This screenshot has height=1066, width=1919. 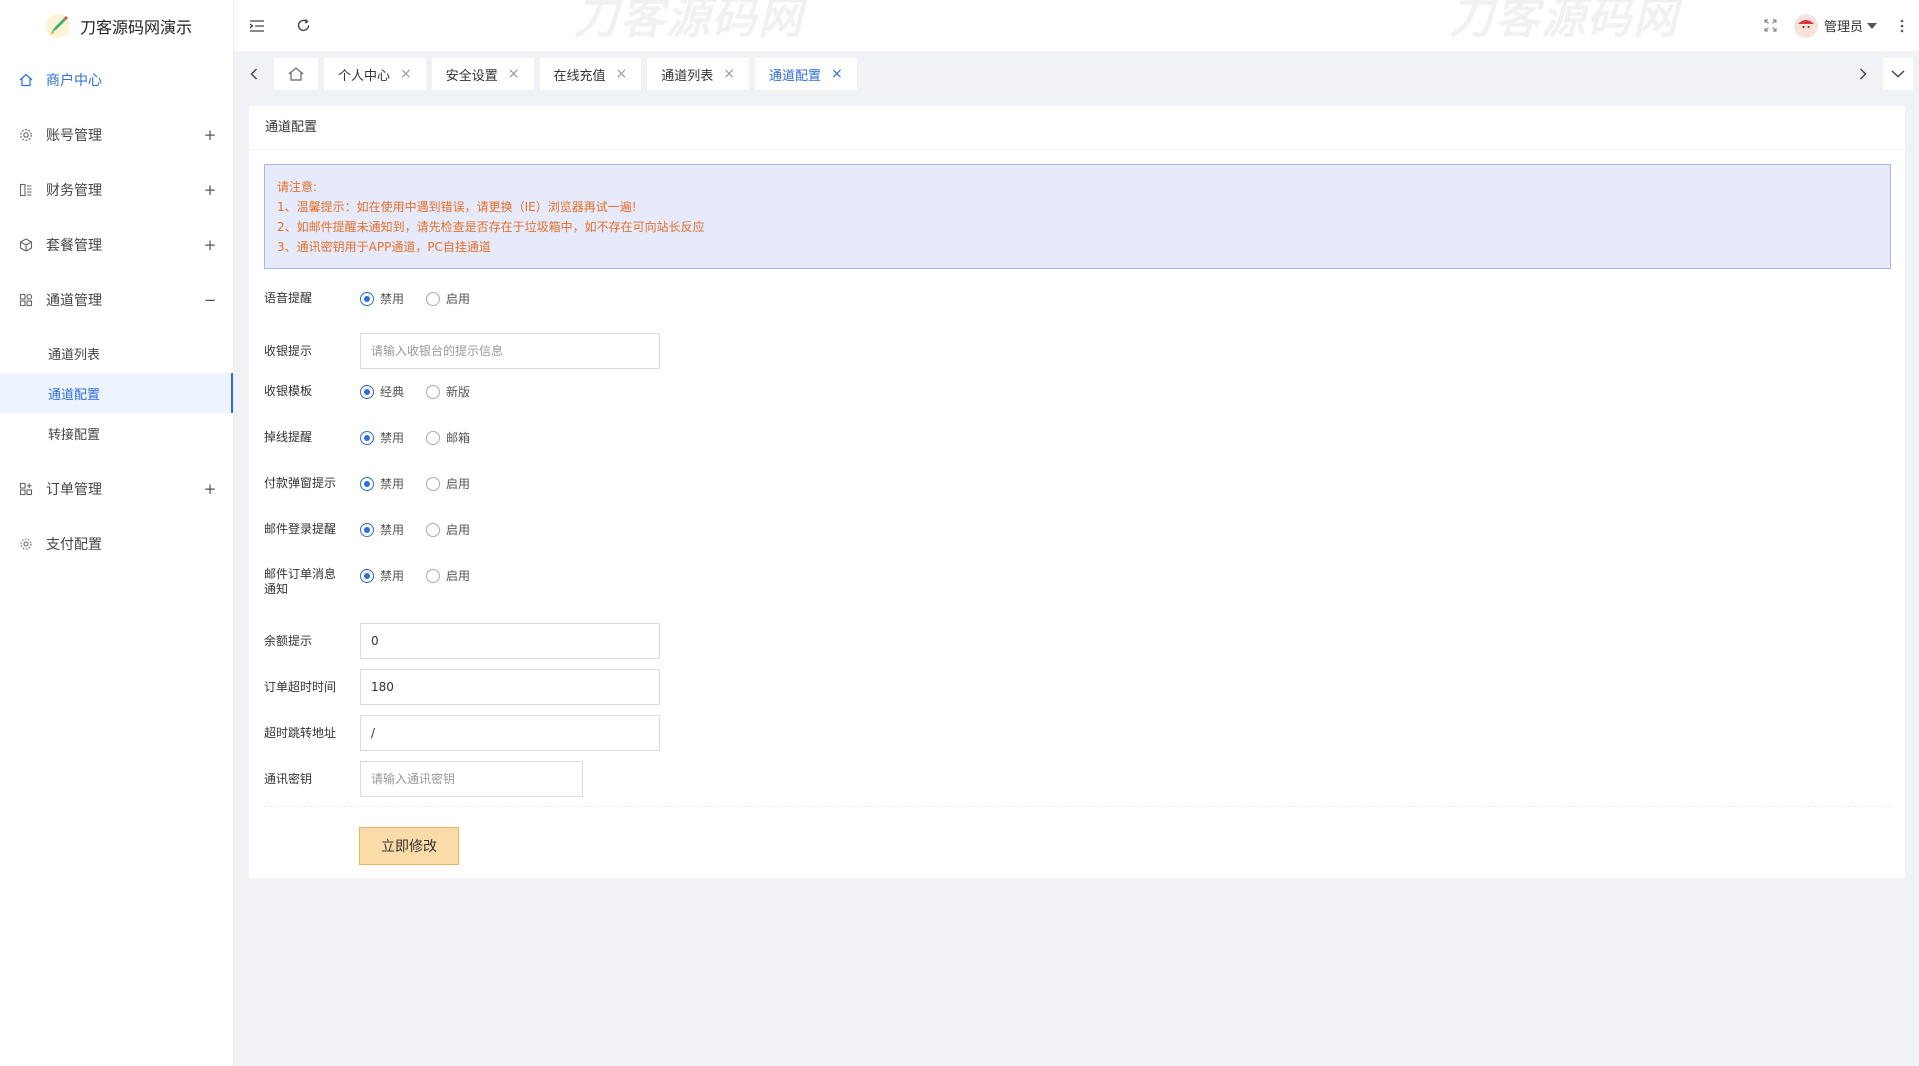 I want to click on cashier-tip-row: 收银提示, so click(x=462, y=351).